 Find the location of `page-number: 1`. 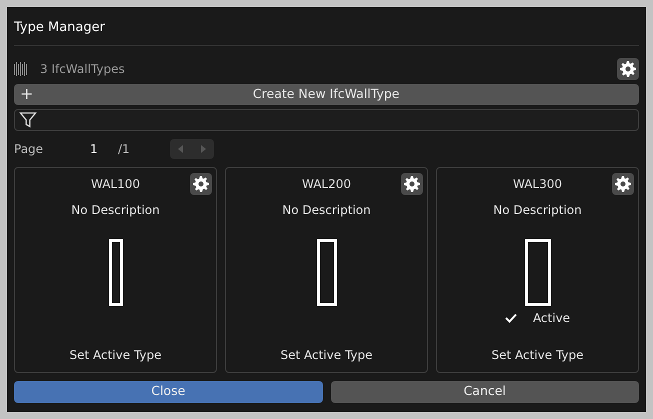

page-number: 1 is located at coordinates (94, 149).